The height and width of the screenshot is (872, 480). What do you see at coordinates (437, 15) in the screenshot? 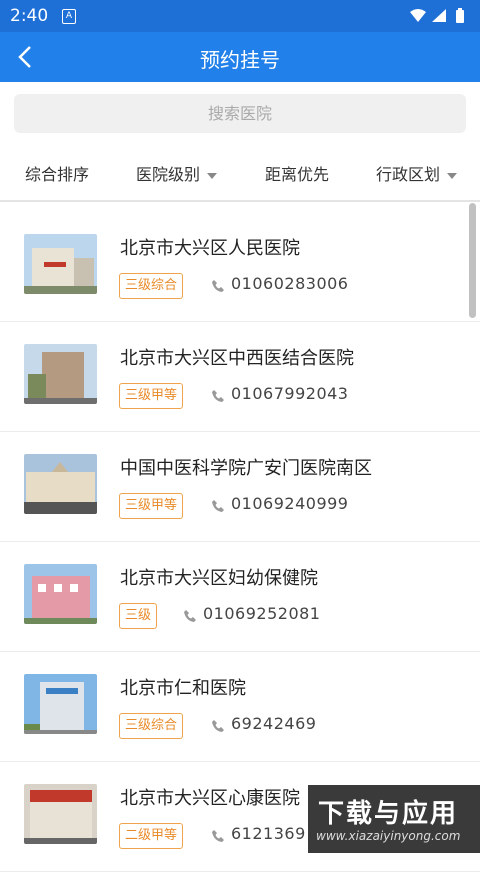
I see `wifi-signal-battery-icon` at bounding box center [437, 15].